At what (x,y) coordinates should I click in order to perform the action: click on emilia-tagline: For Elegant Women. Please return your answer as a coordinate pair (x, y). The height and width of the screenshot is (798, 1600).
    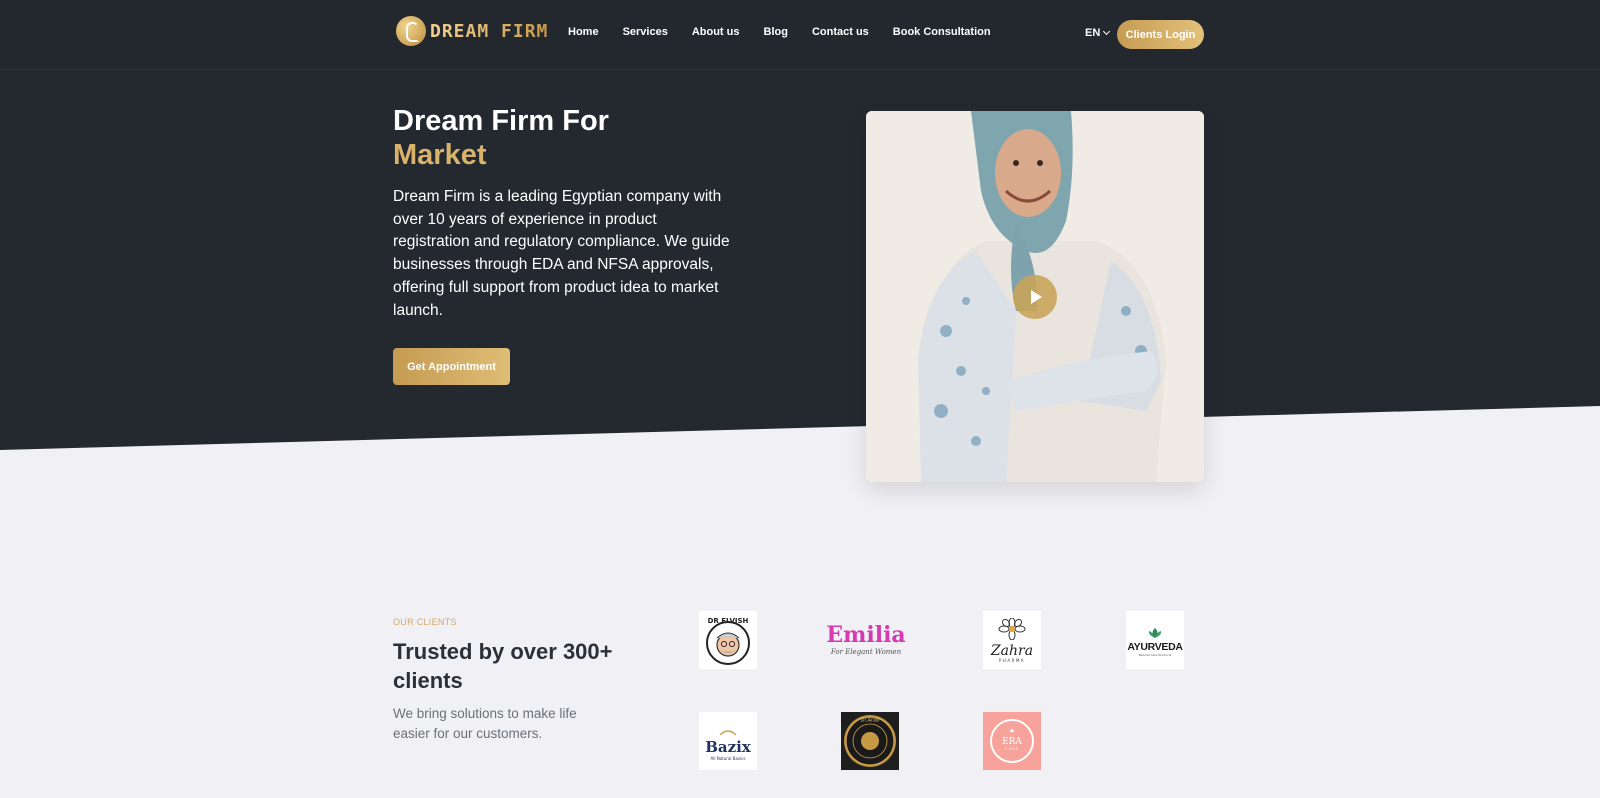
    Looking at the image, I should click on (866, 652).